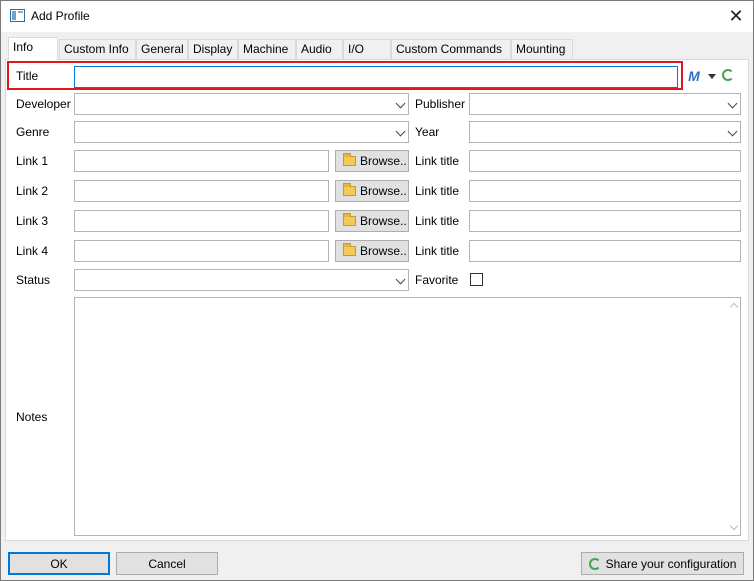  I want to click on metadata-dropdown-arrow-icon, so click(712, 76).